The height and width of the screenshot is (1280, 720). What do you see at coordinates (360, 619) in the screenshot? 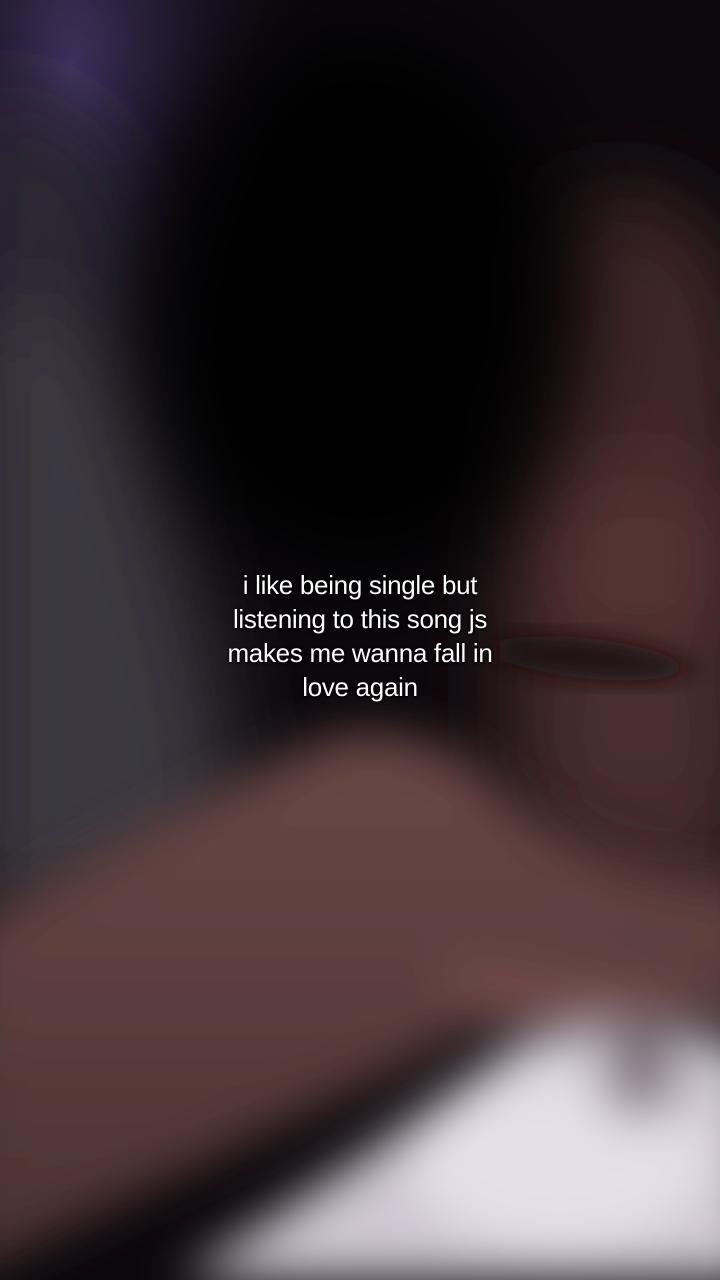
I see `caption-line: listening to this song js` at bounding box center [360, 619].